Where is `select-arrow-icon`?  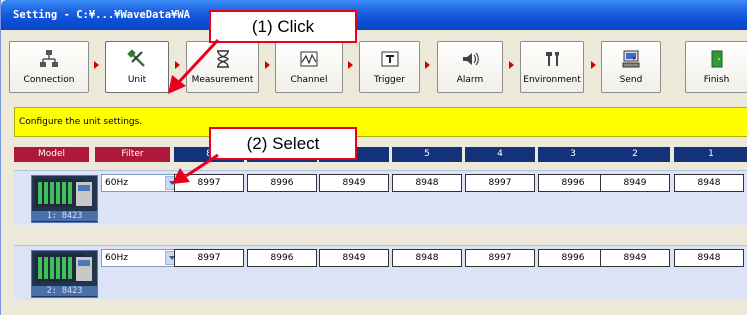 select-arrow-icon is located at coordinates (195, 168).